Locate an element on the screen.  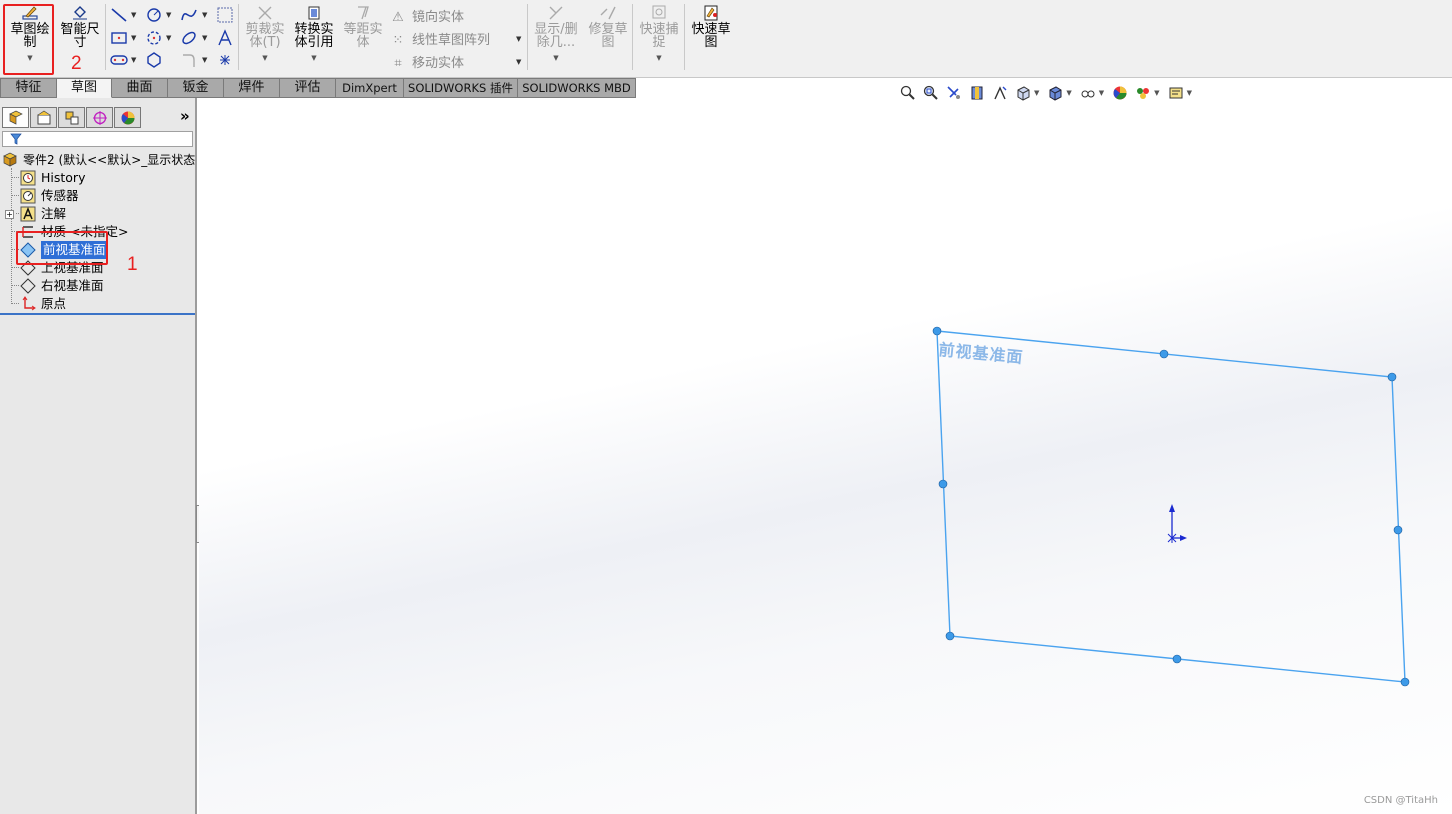
configuration-icon is located at coordinates (71, 117).